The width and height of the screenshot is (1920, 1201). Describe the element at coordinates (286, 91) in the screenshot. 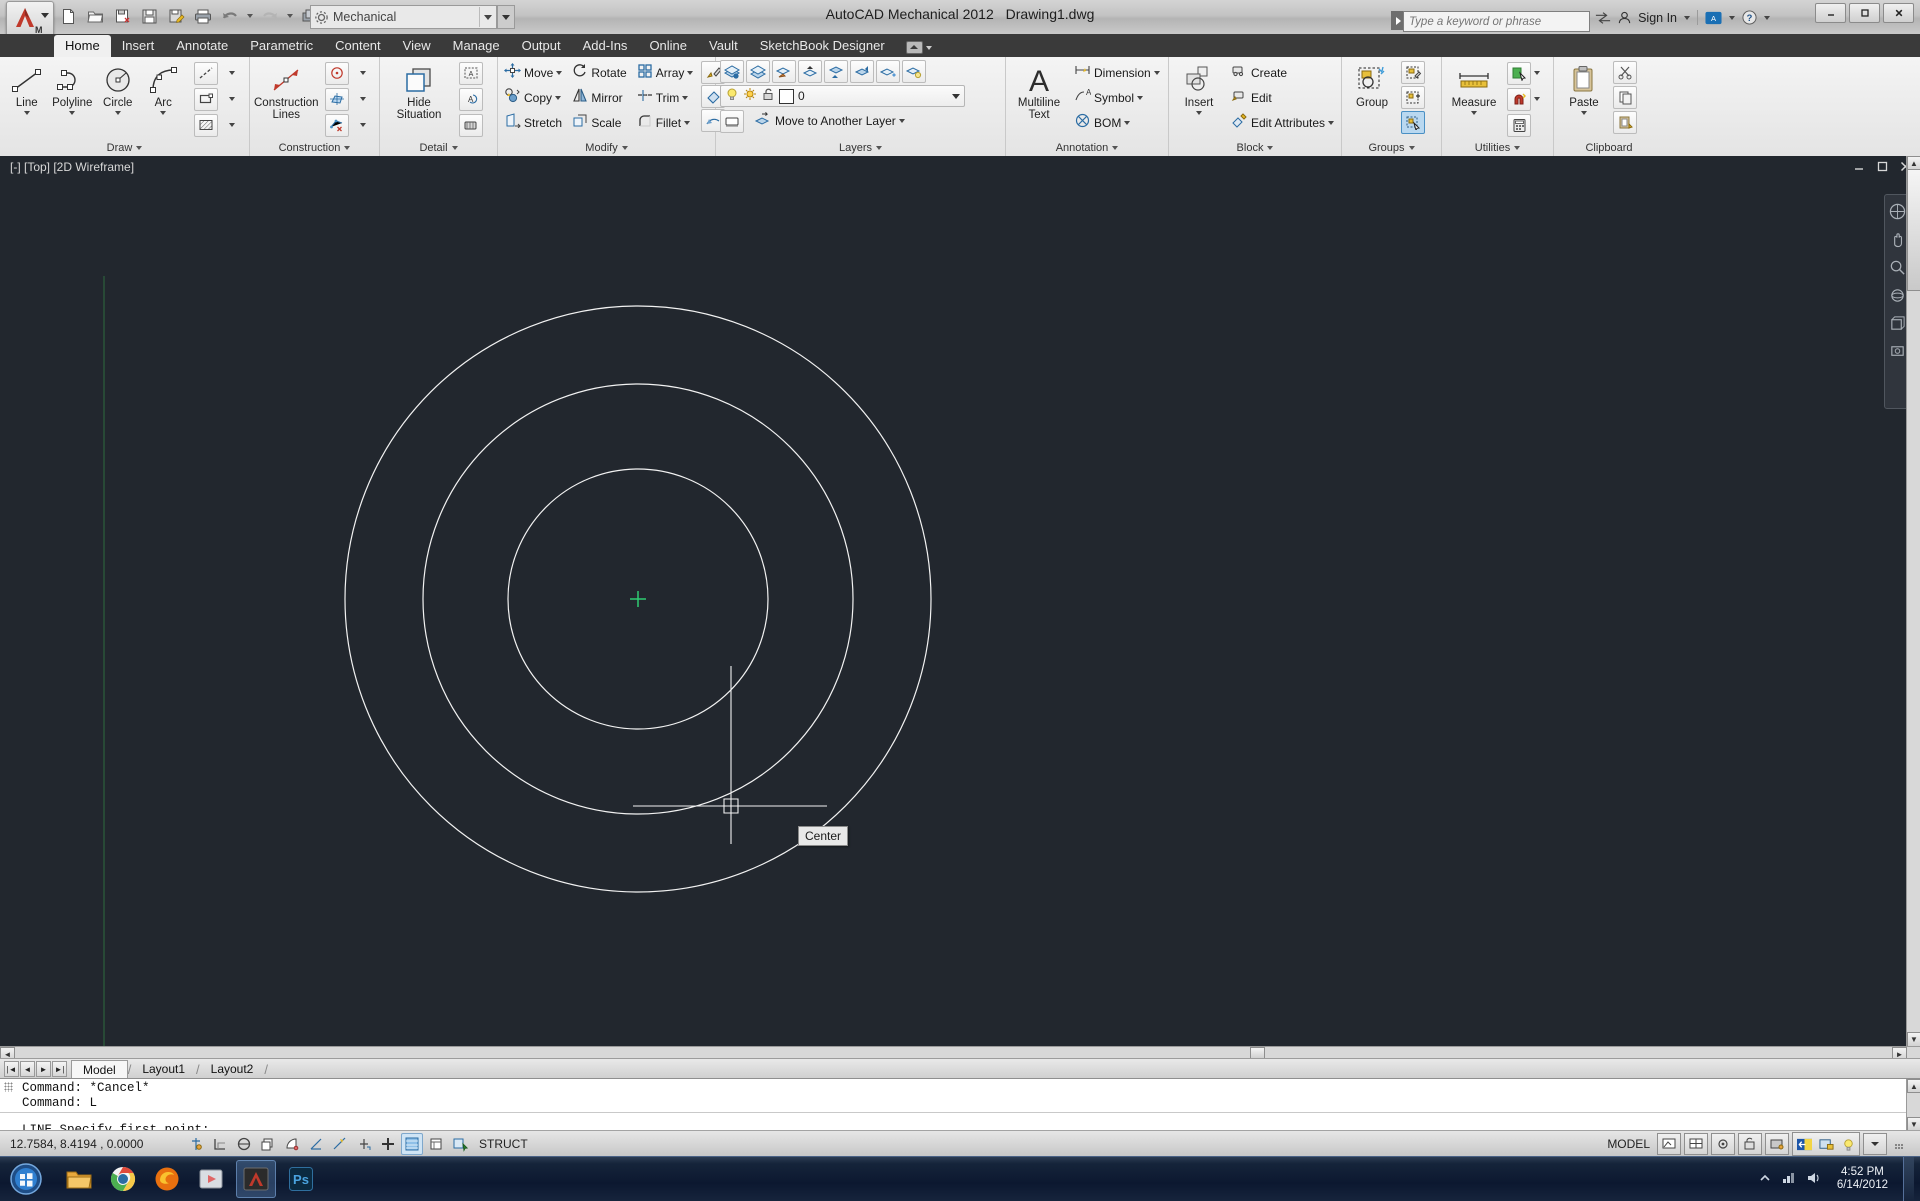

I see `construction-lines-button: Construction Lines` at that location.